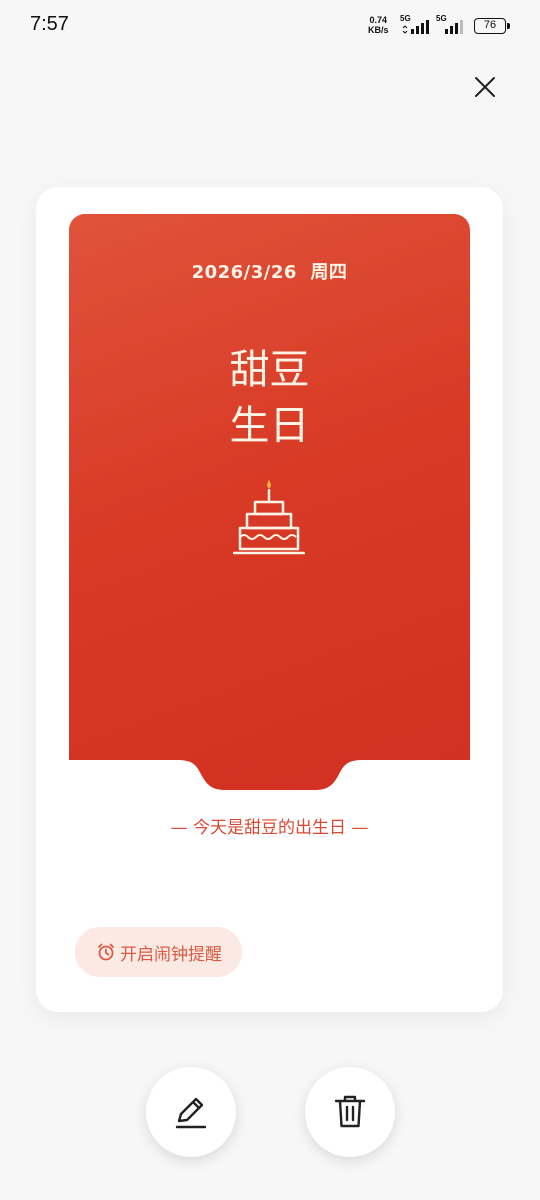  I want to click on close-button, so click(485, 87).